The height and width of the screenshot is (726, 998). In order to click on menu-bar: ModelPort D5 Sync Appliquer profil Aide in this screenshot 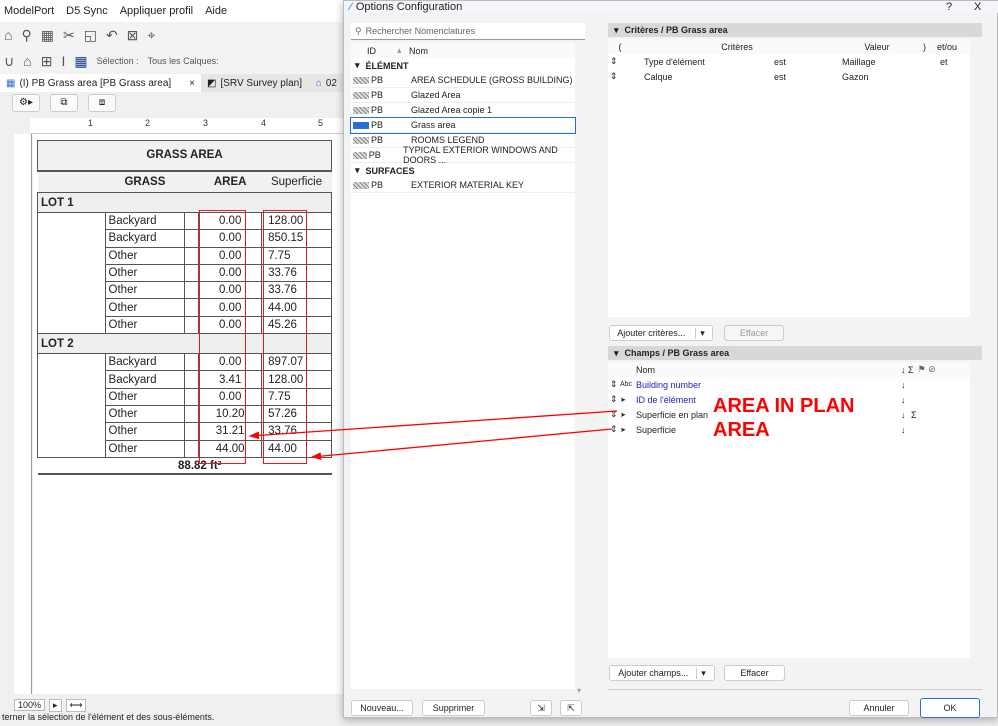, I will do `click(171, 11)`.